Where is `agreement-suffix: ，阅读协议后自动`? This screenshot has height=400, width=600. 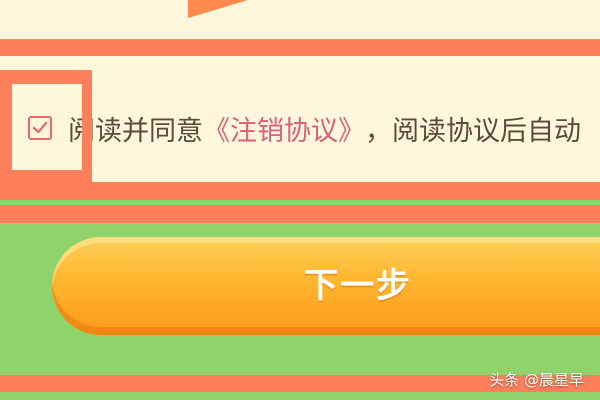 agreement-suffix: ，阅读协议后自动 is located at coordinates (473, 131).